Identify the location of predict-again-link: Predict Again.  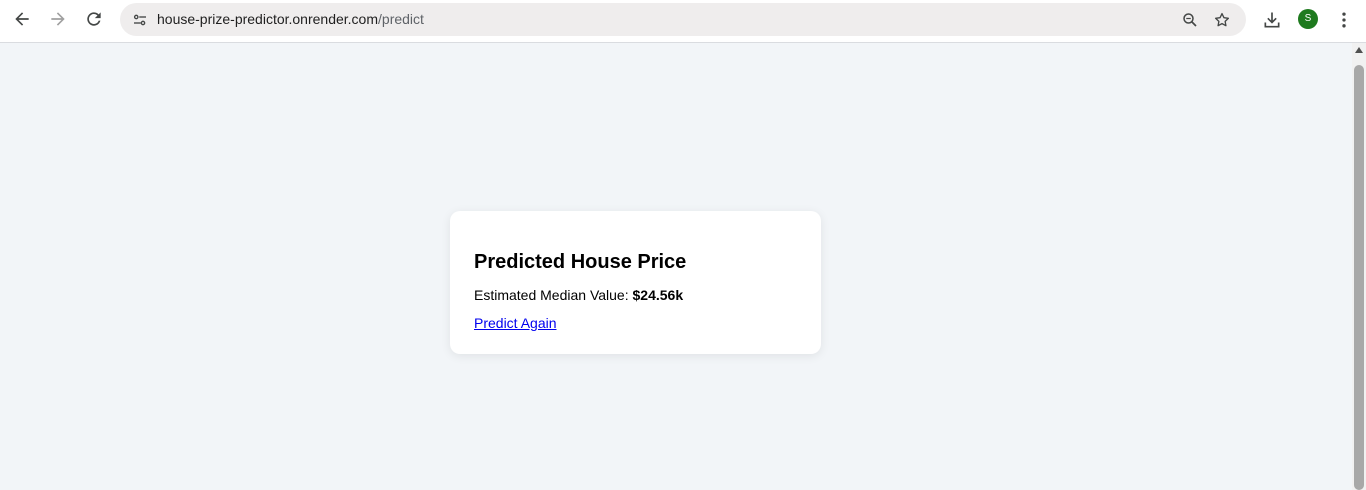
(515, 323).